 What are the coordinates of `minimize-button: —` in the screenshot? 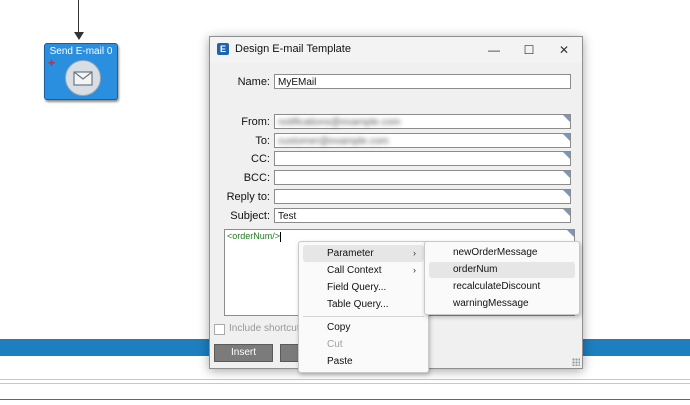 It's located at (494, 50).